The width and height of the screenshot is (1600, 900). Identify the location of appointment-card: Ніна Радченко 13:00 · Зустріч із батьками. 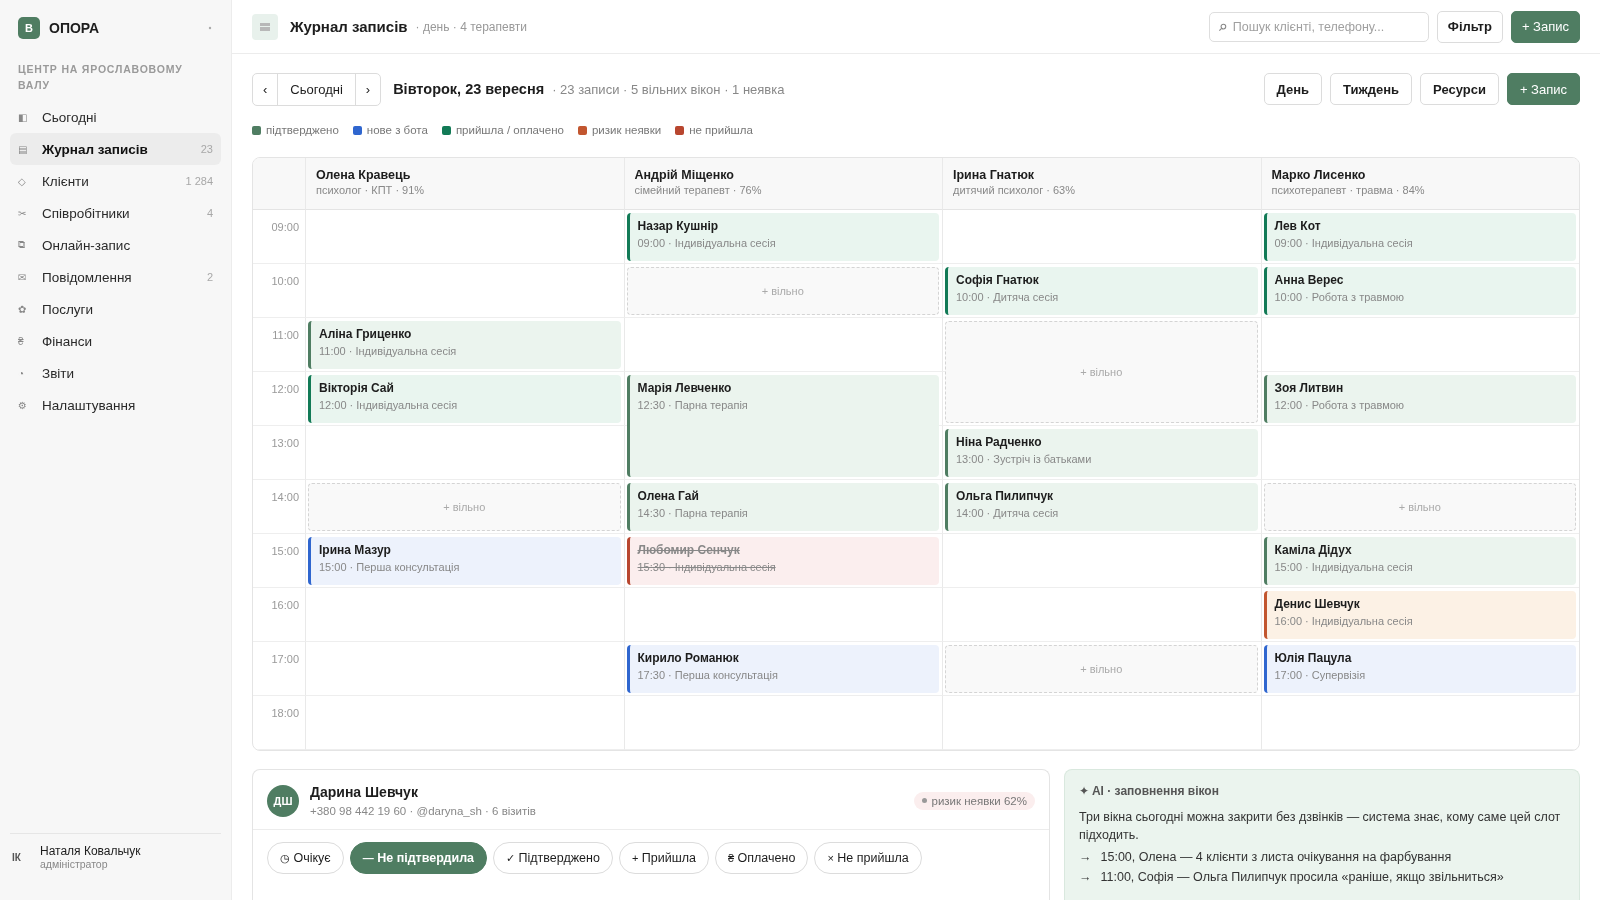
(1101, 453).